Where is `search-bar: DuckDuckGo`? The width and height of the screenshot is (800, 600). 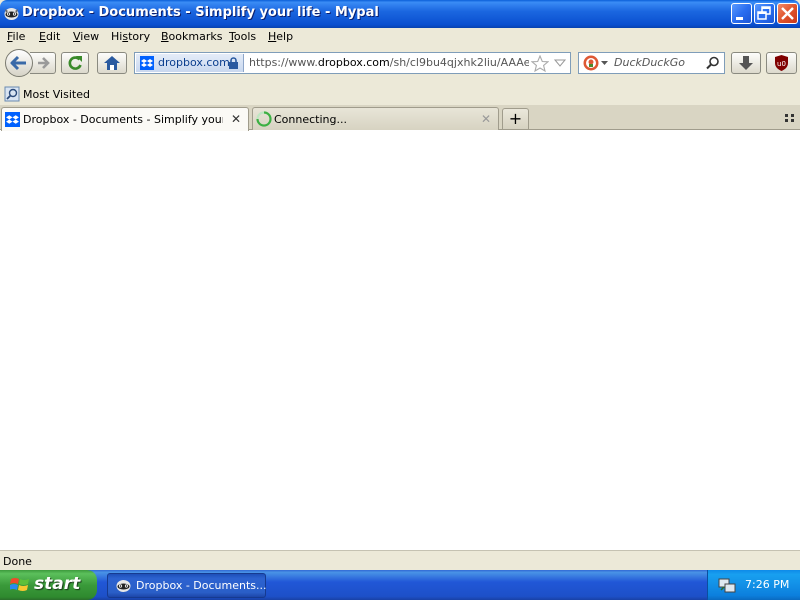
search-bar: DuckDuckGo is located at coordinates (651, 63).